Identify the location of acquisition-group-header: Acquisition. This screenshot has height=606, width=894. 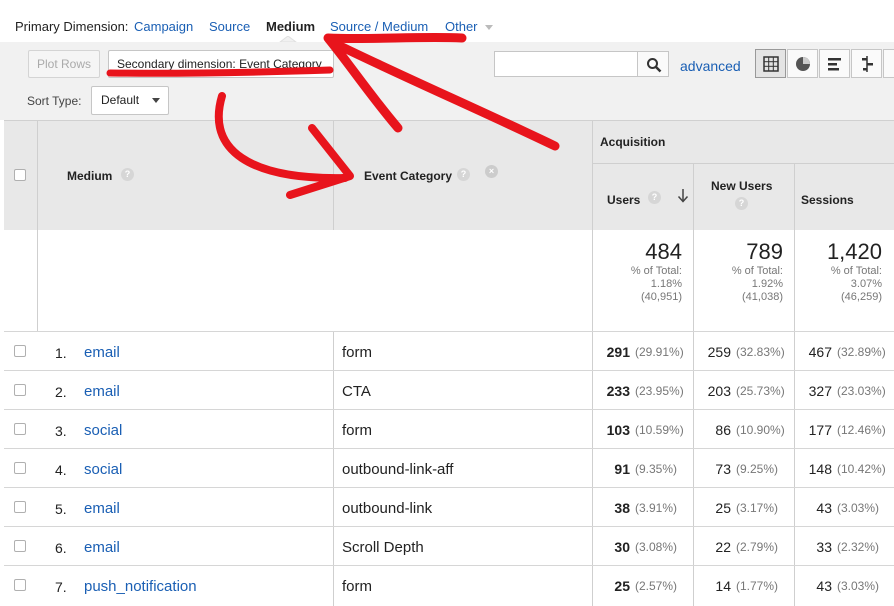
(633, 142).